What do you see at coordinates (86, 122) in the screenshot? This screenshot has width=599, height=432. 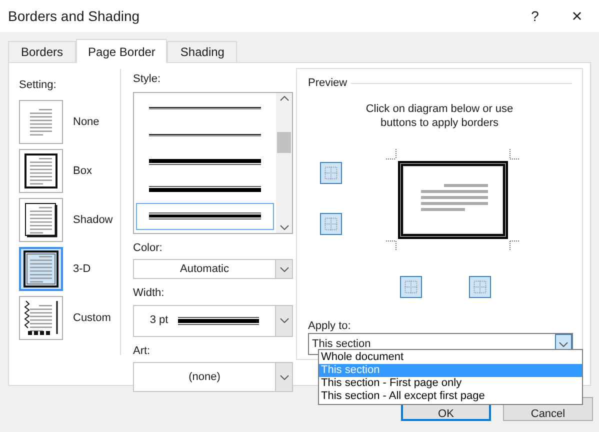 I see `setting-option-label: None` at bounding box center [86, 122].